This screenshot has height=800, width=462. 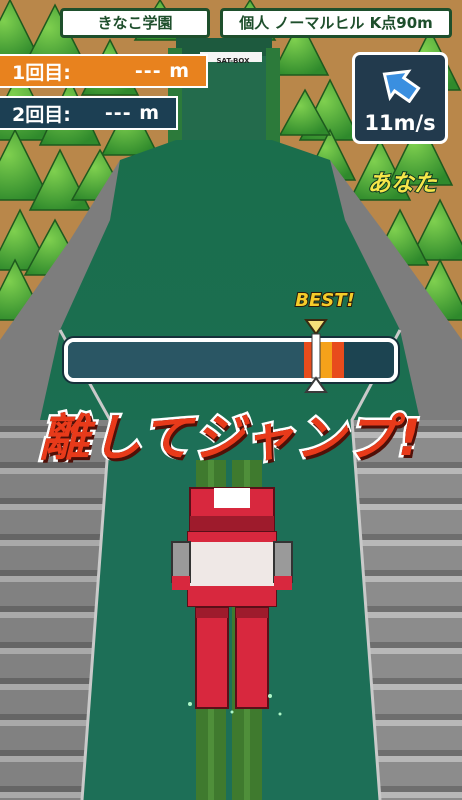 What do you see at coordinates (89, 113) in the screenshot?
I see `round-2-result: 2回目: --- m` at bounding box center [89, 113].